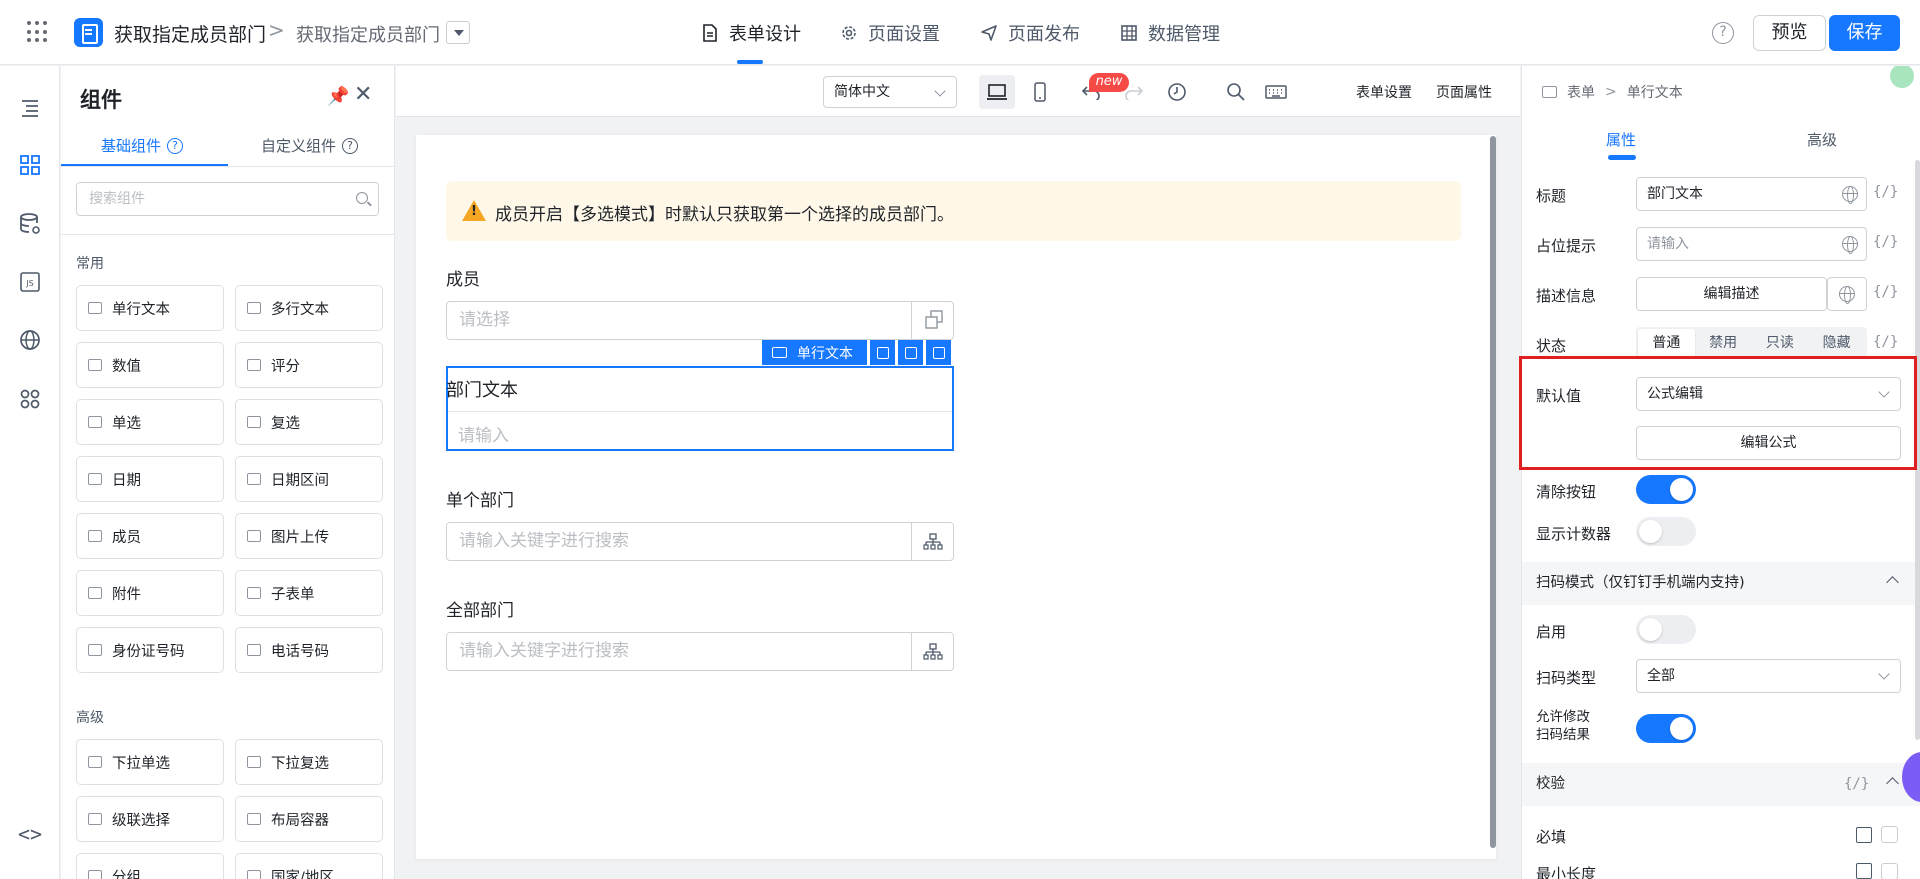 The image size is (1920, 879). I want to click on delete-field-button, so click(938, 352).